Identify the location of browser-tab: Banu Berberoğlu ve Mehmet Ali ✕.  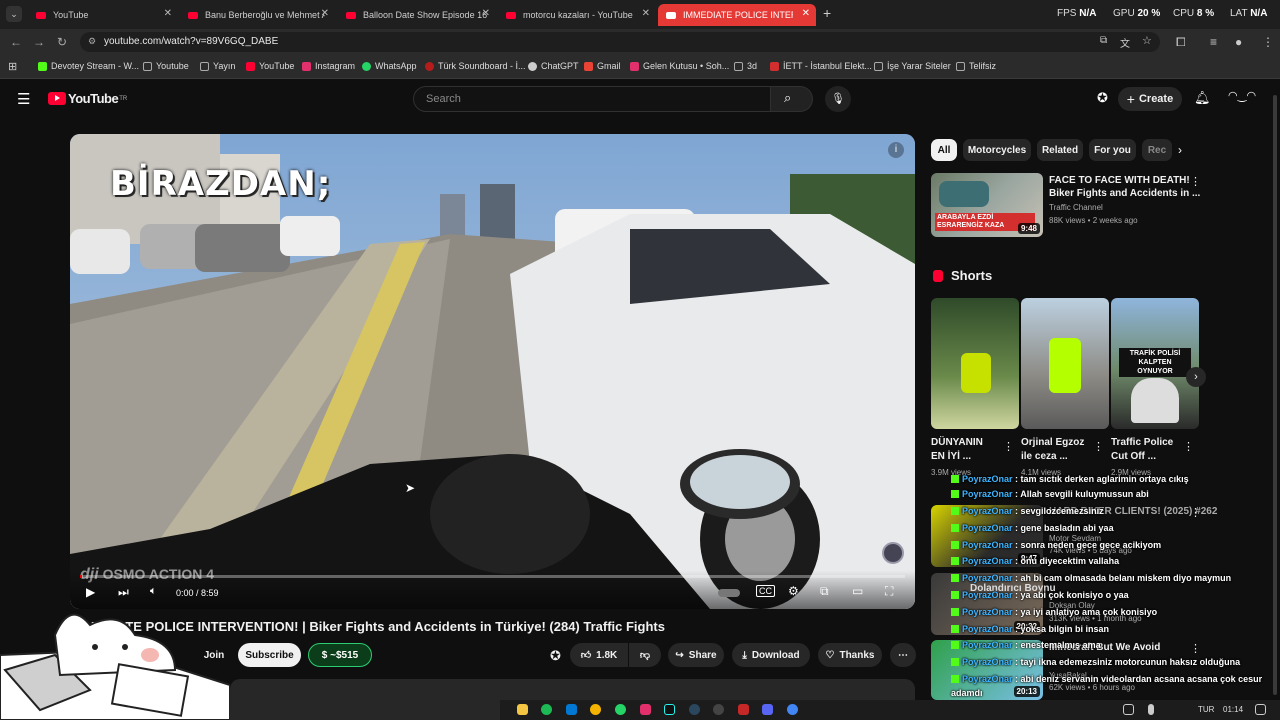
(257, 15).